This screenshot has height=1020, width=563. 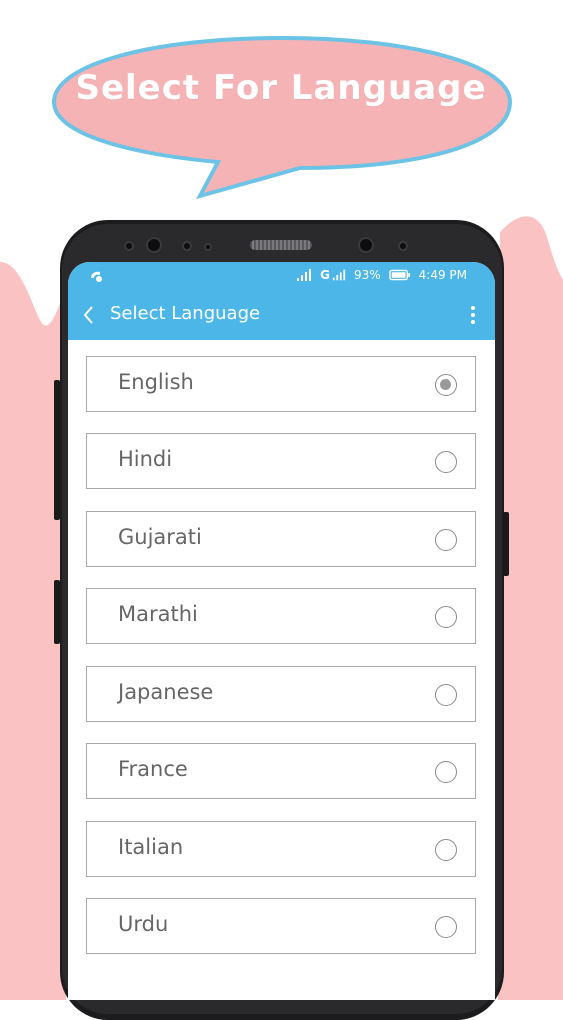 What do you see at coordinates (446, 385) in the screenshot?
I see `radio-button-selected` at bounding box center [446, 385].